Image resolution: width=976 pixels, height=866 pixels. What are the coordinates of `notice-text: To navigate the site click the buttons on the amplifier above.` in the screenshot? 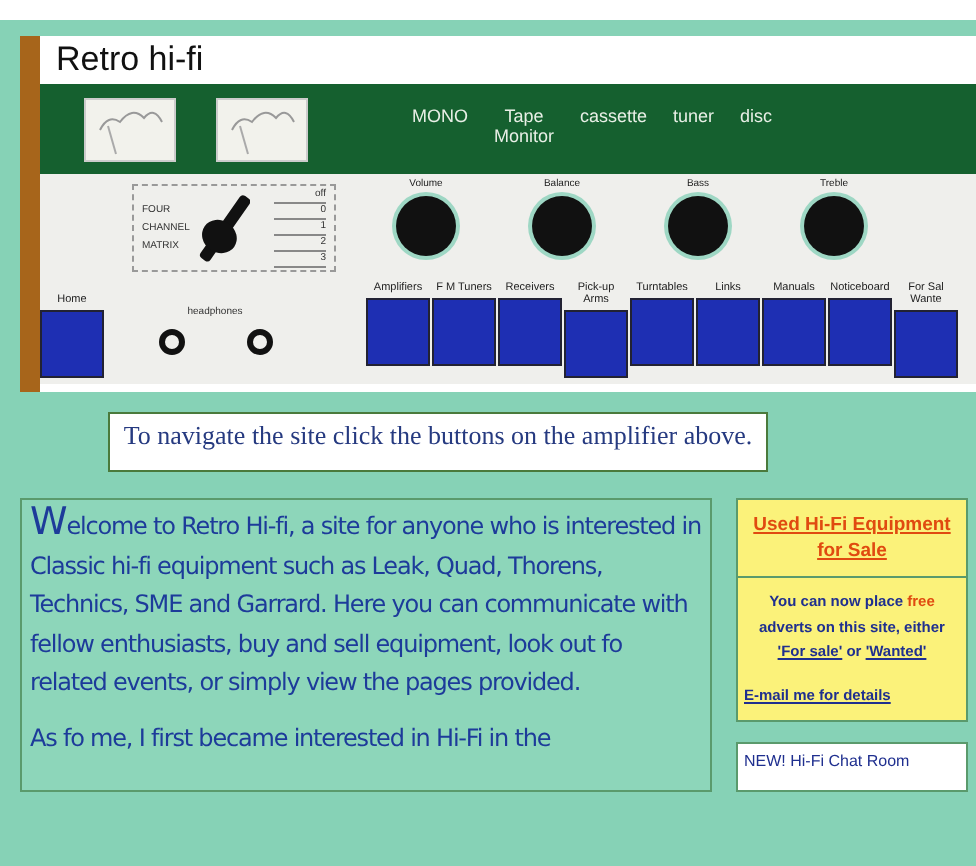 It's located at (438, 442).